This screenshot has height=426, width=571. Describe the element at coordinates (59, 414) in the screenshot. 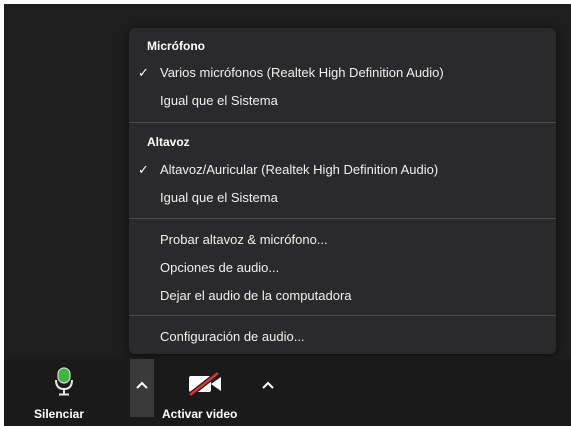

I see `mute-label: Silenciar` at that location.